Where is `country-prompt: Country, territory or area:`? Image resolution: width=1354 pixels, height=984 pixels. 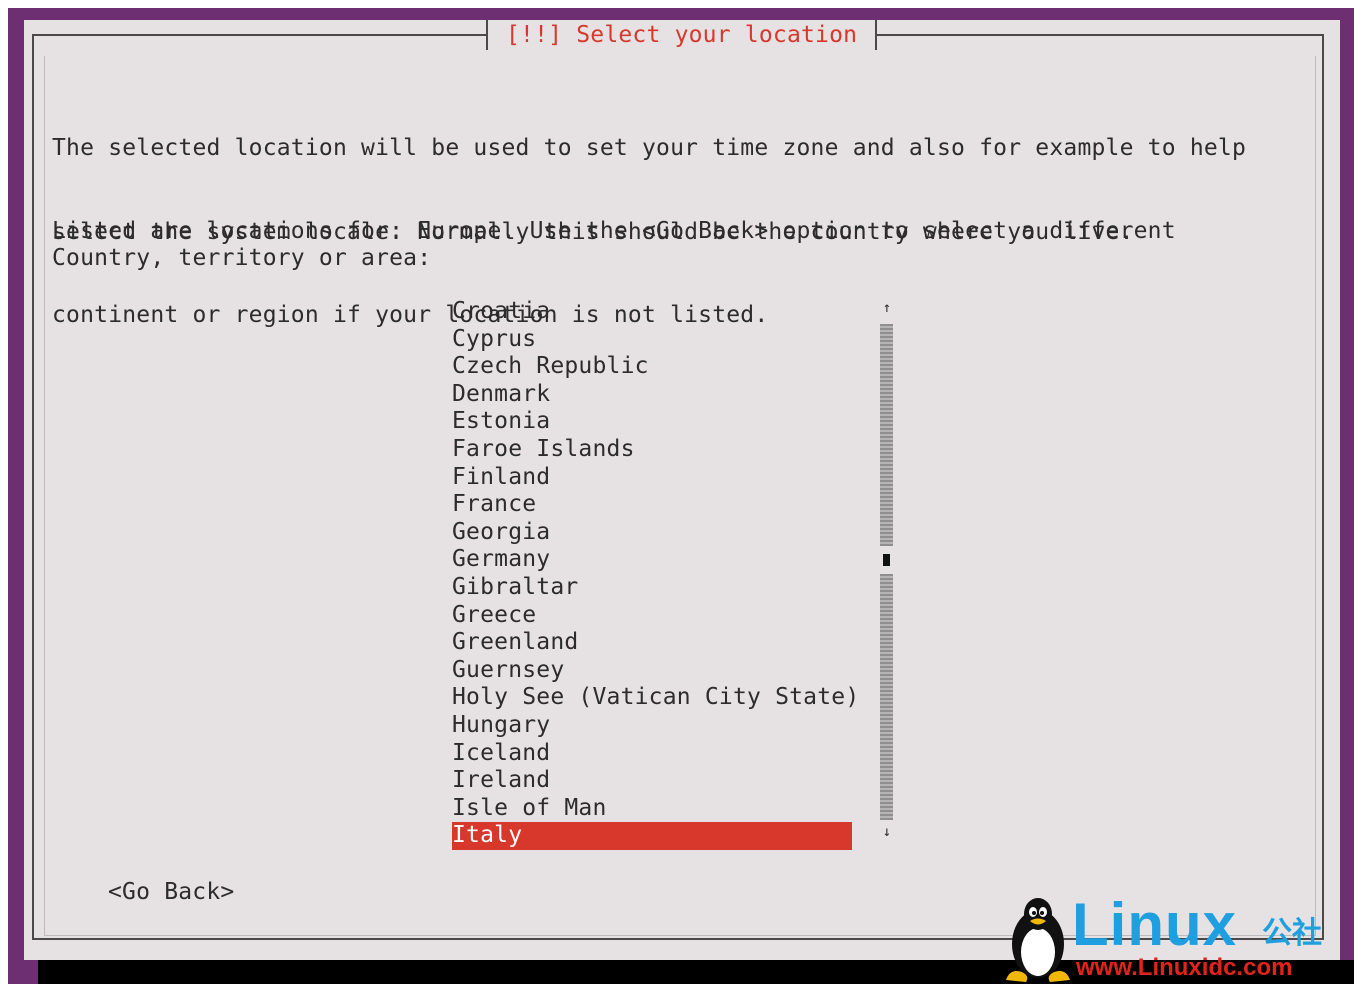 country-prompt: Country, territory or area: is located at coordinates (242, 258).